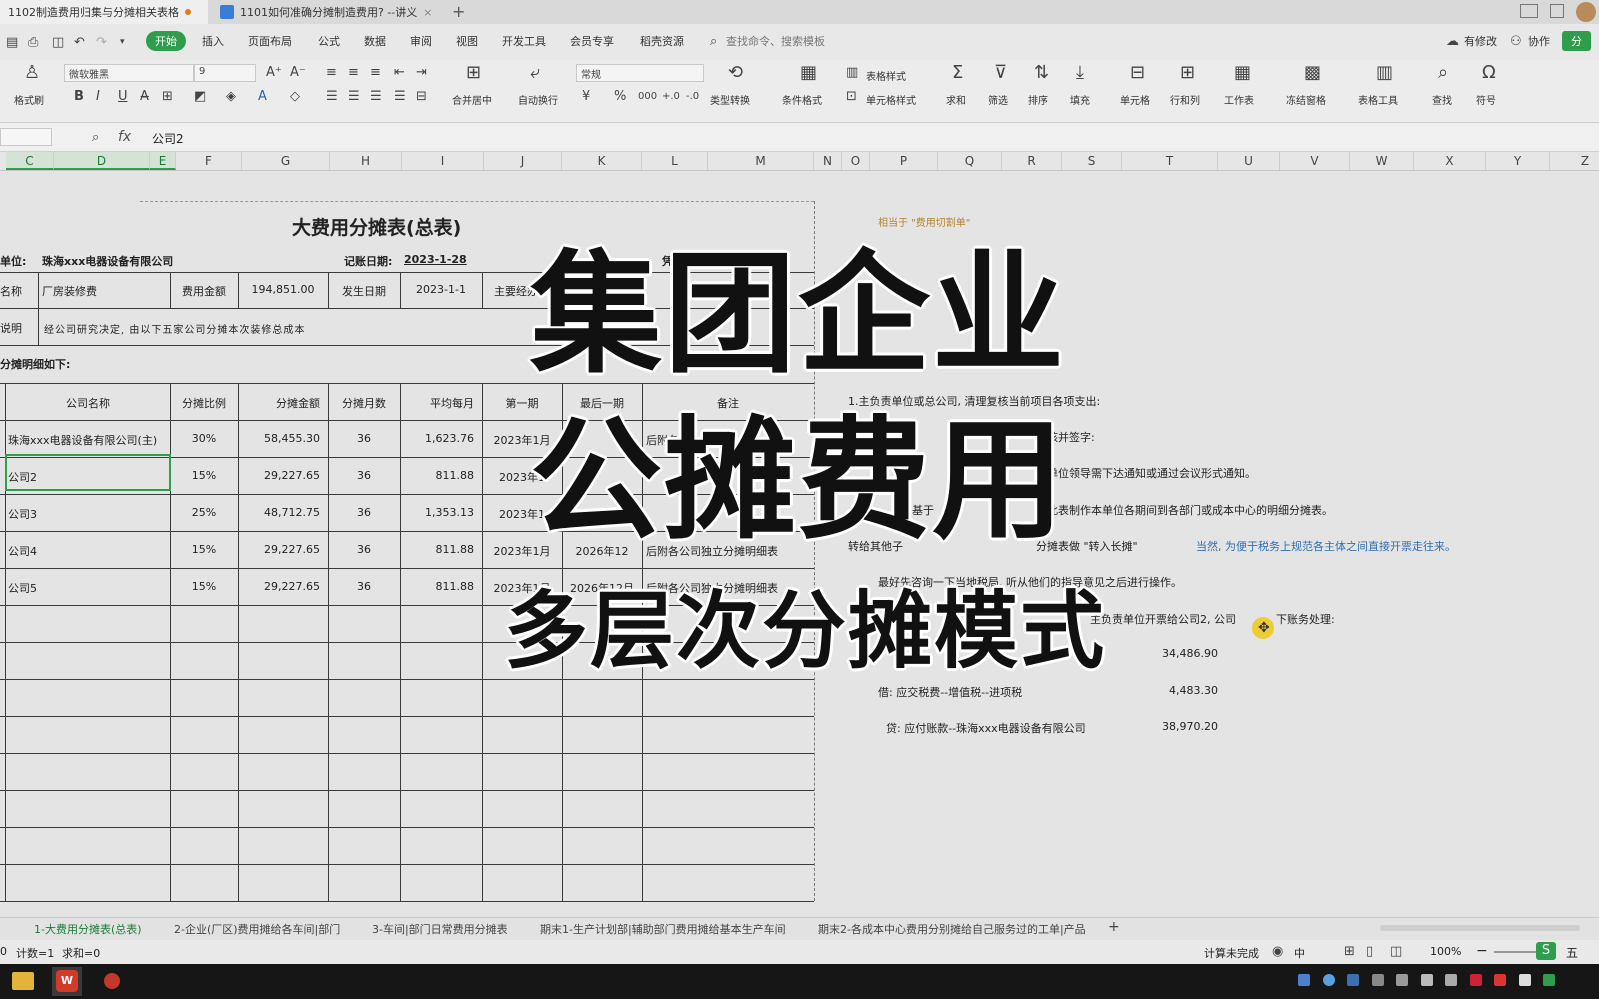  What do you see at coordinates (473, 73) in the screenshot?
I see `merge-center-icon: ⊞` at bounding box center [473, 73].